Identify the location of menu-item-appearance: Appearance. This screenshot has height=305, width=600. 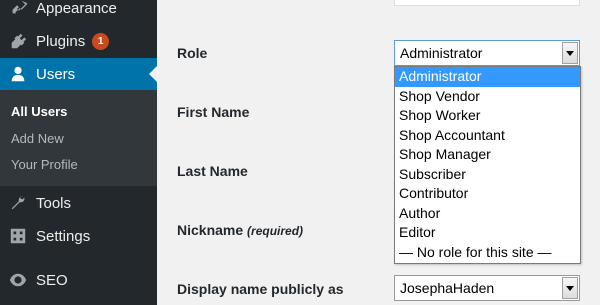
(78, 12).